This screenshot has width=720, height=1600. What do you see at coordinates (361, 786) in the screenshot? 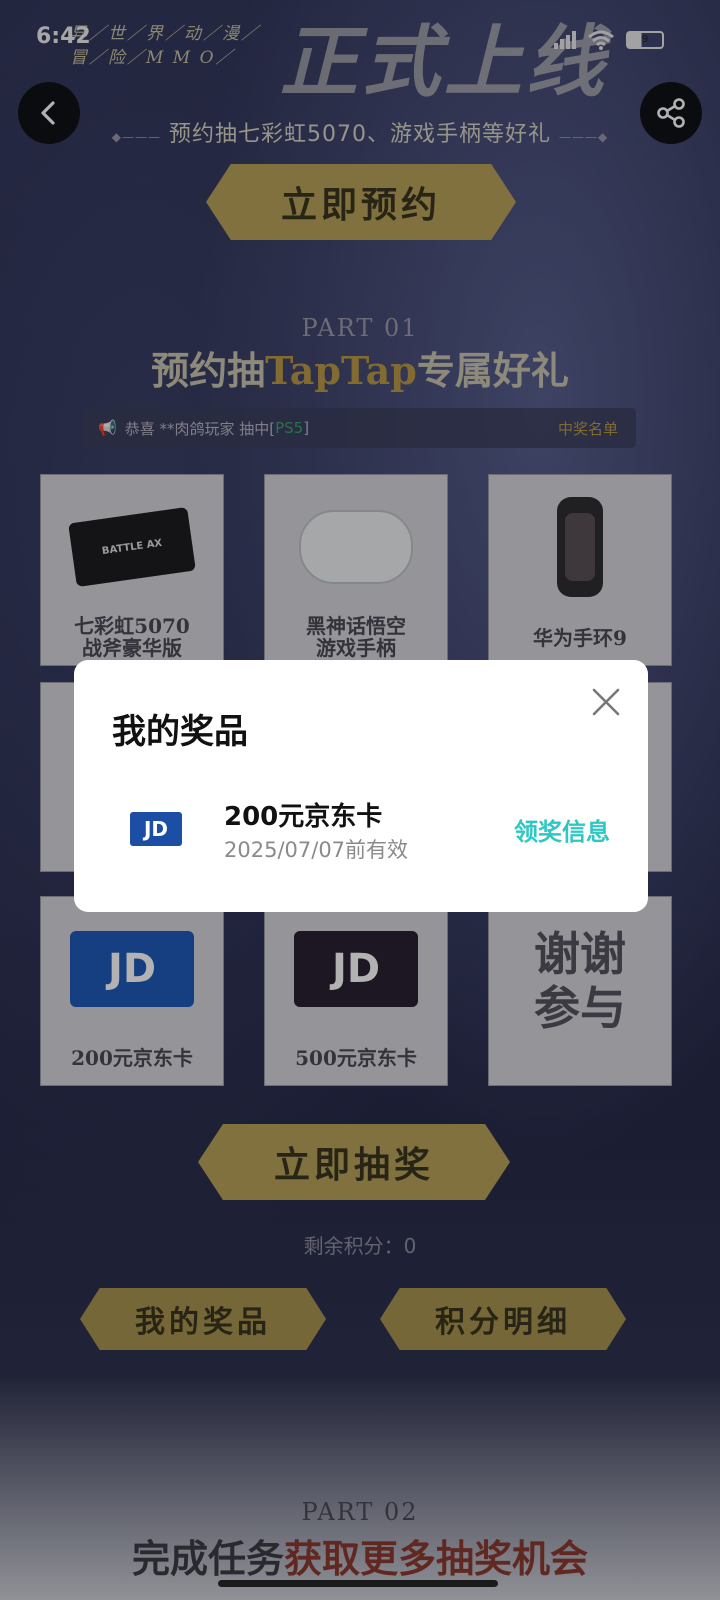
I see `my-prizes-dialog: 我的奖品 JD 200元京东卡 2025/07/07前有效 领奖信息` at bounding box center [361, 786].